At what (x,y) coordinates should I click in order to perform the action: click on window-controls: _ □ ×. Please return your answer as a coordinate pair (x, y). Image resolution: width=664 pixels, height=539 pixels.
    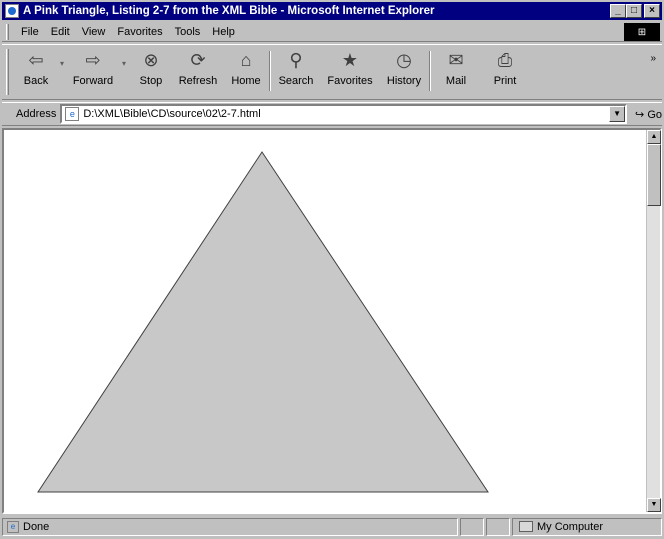
    Looking at the image, I should click on (635, 11).